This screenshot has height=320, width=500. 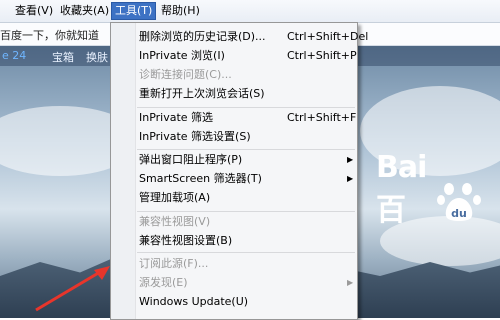 I want to click on logo-paw-text: du, so click(x=459, y=213).